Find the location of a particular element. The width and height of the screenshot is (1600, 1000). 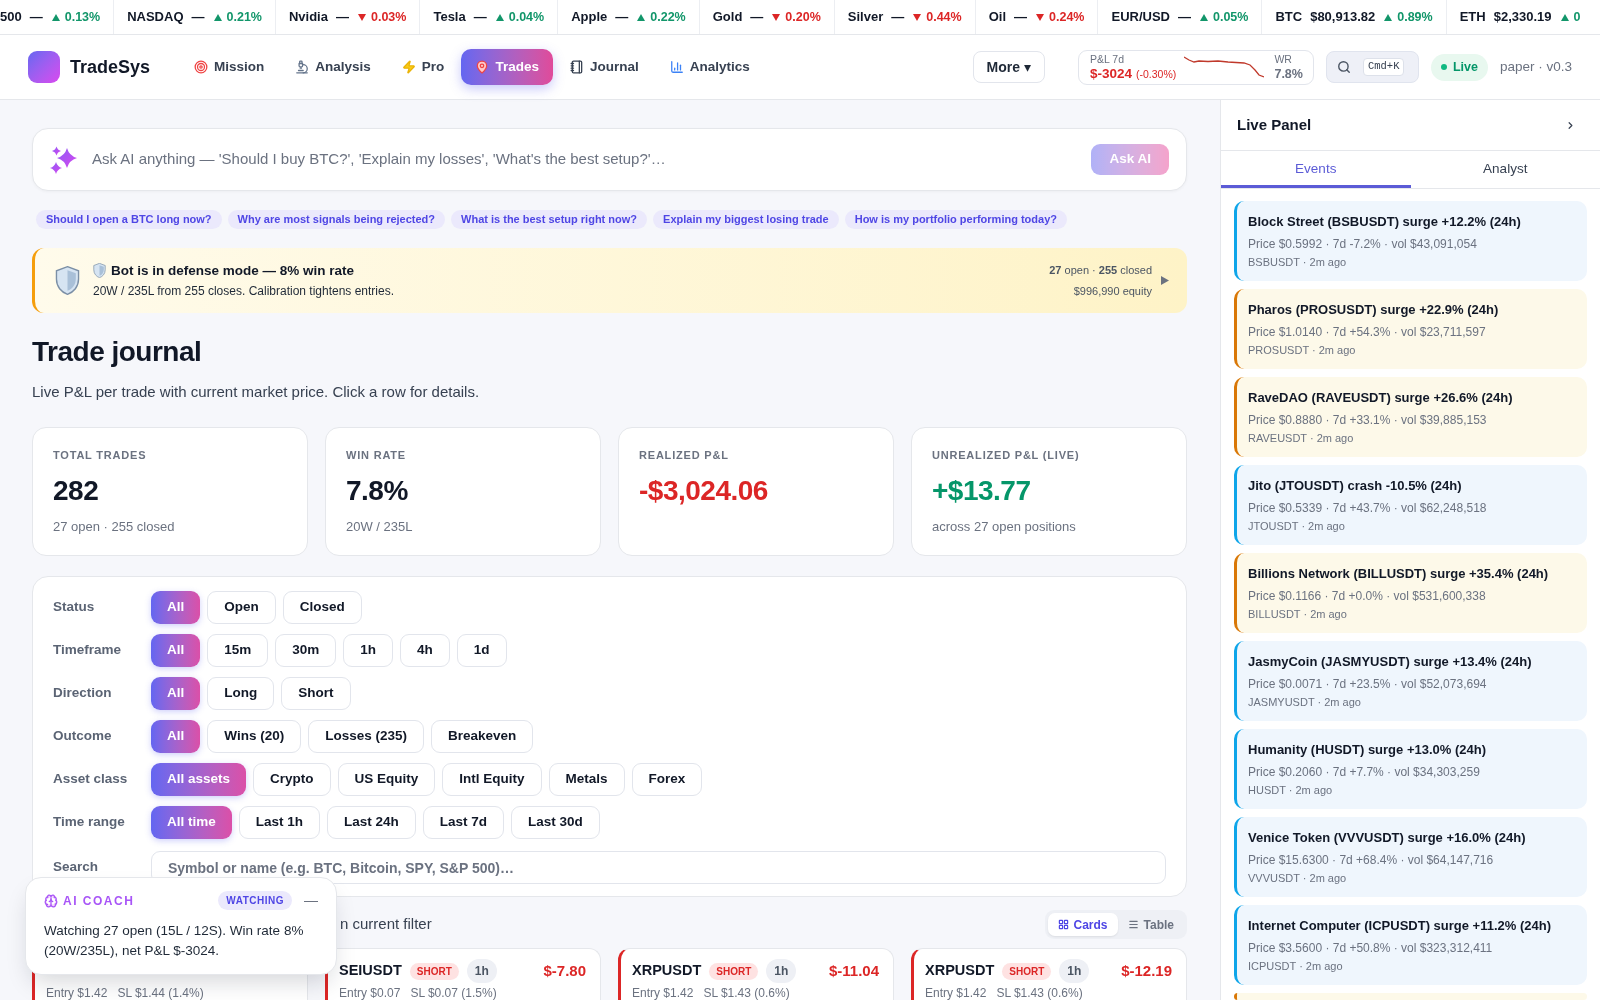

event-title: Pharos (PROSUSDT) surge +22.9% (24h) is located at coordinates (1374, 310).